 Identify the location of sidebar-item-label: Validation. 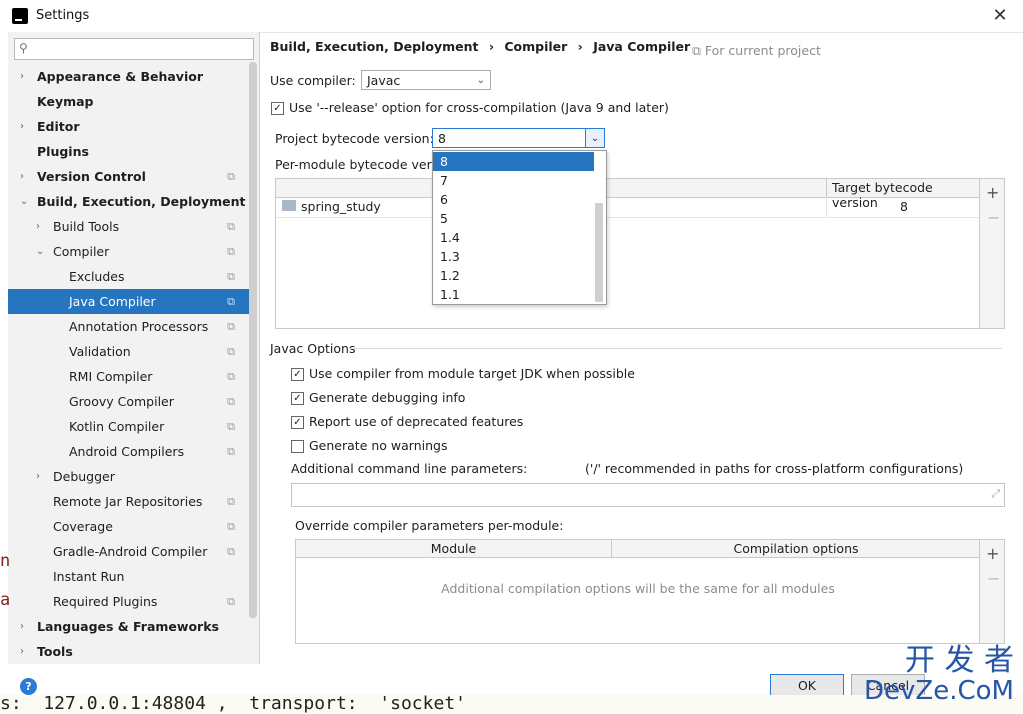
(100, 351).